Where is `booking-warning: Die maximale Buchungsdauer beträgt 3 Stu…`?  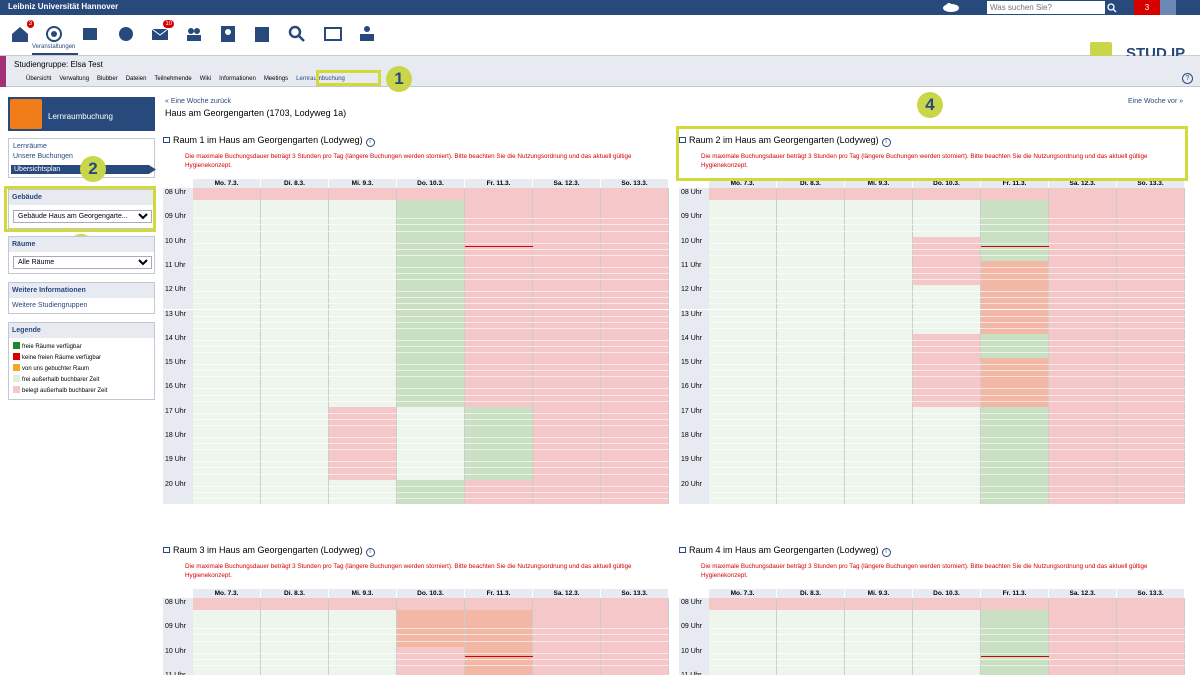
booking-warning: Die maximale Buchungsdauer beträgt 3 Stu… is located at coordinates (408, 161).